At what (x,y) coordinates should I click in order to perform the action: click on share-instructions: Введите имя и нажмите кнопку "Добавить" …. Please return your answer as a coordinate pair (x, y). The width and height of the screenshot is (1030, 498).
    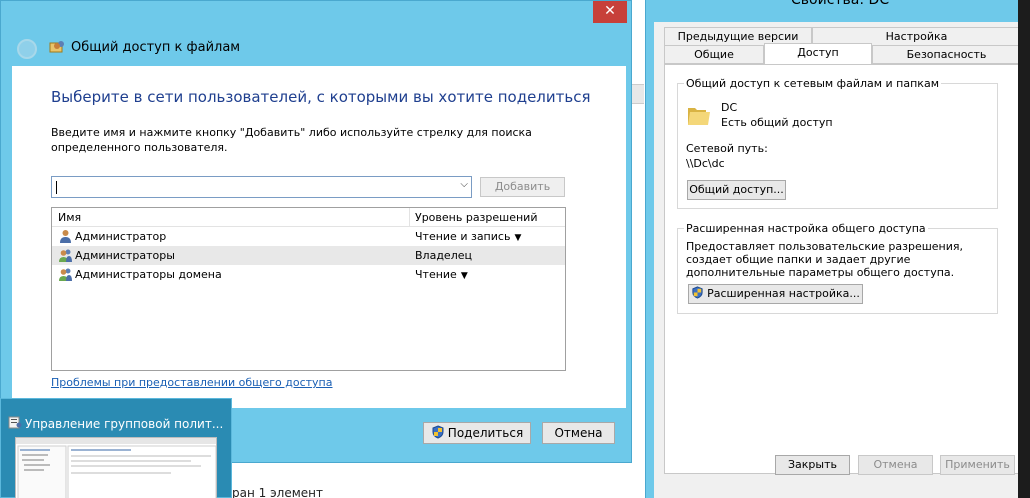
    Looking at the image, I should click on (291, 140).